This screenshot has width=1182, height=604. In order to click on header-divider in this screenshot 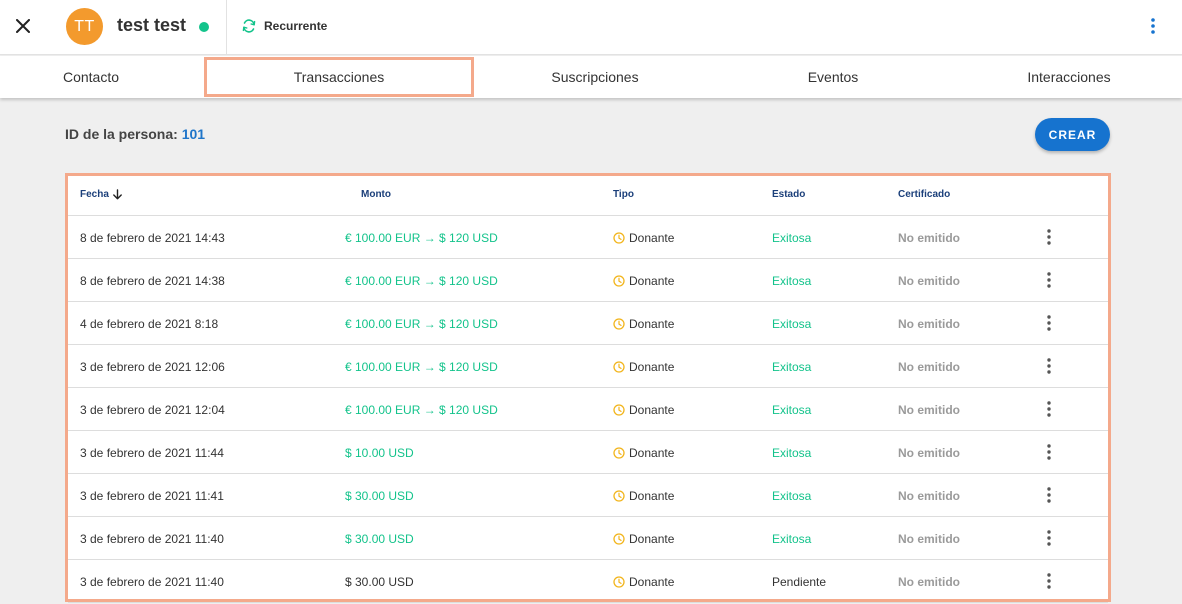, I will do `click(226, 27)`.